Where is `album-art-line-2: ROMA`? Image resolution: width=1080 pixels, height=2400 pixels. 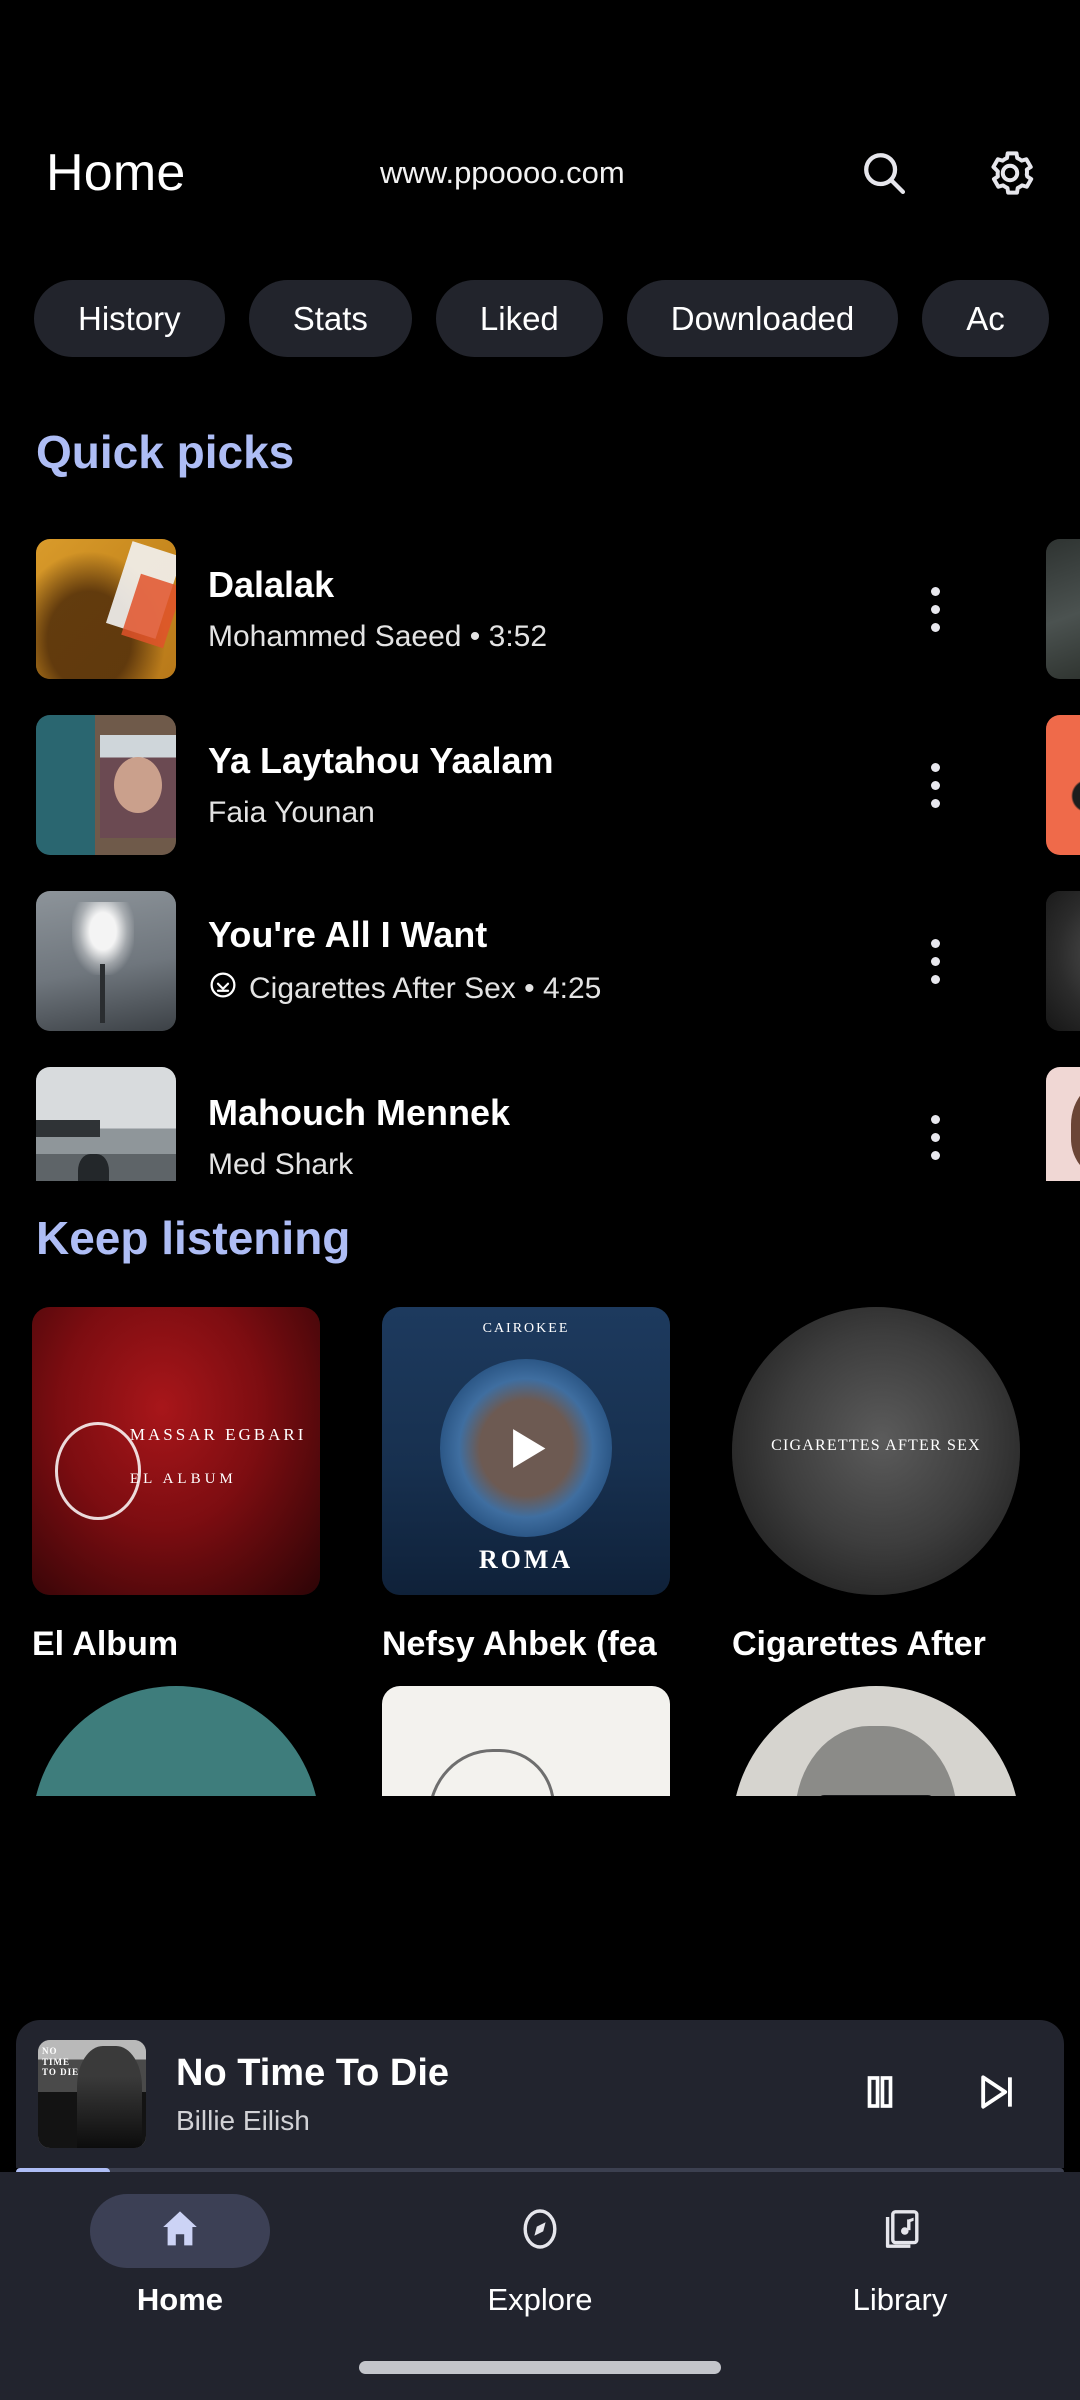 album-art-line-2: ROMA is located at coordinates (526, 1559).